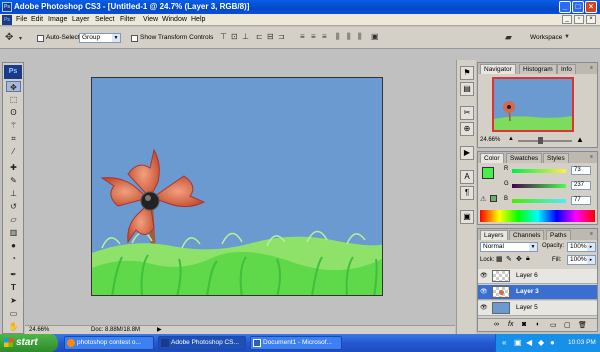 This screenshot has width=600, height=352. Describe the element at coordinates (21, 20) in the screenshot. I see `menu-file: File` at that location.